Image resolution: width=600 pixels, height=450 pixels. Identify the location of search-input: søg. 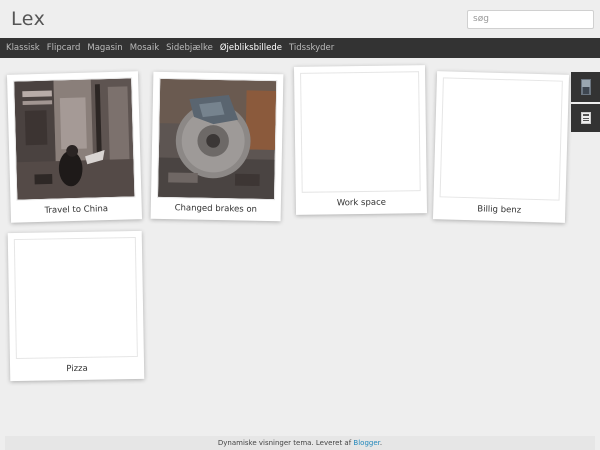
(530, 19).